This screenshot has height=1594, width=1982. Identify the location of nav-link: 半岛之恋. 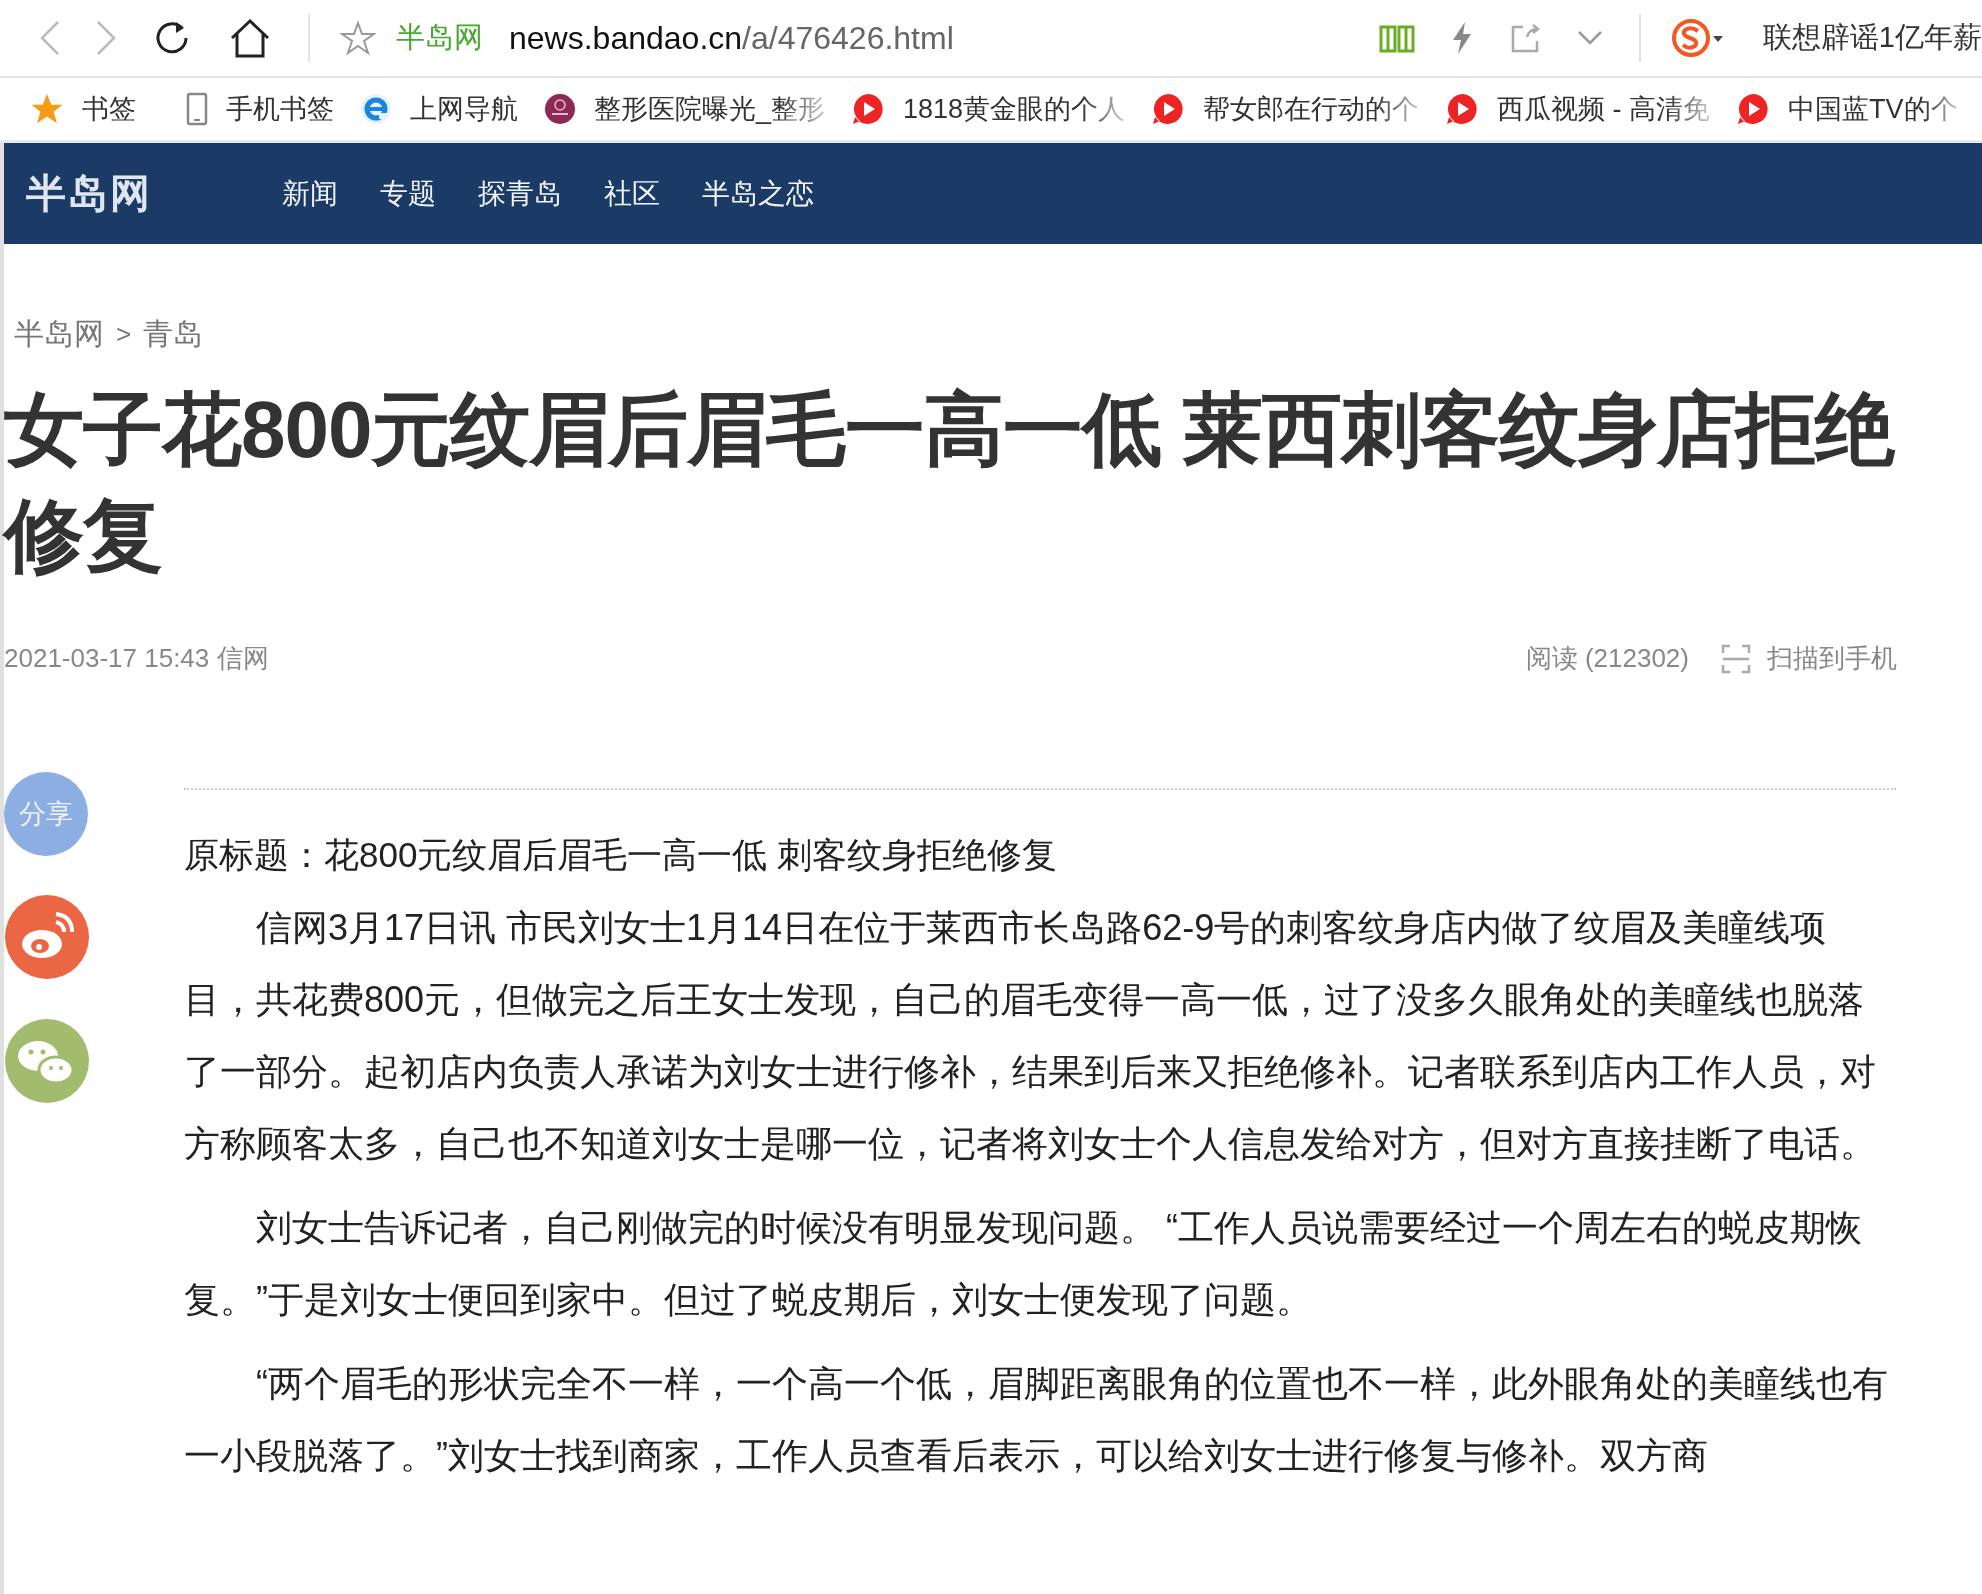
(758, 193).